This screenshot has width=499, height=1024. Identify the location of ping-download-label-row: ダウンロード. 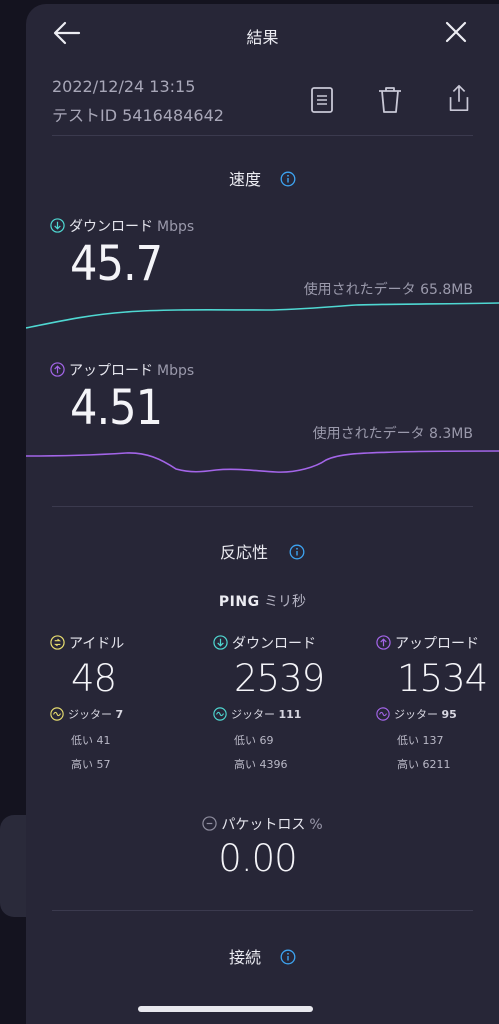
(264, 643).